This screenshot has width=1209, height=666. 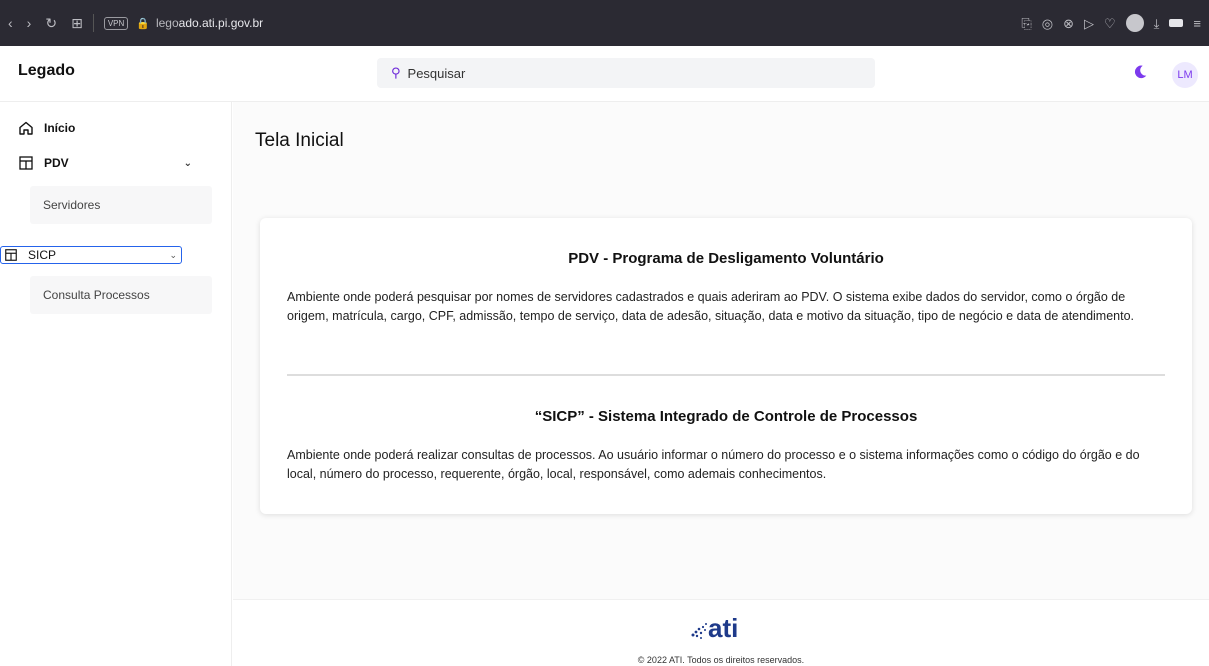 I want to click on forward-icon: ›, so click(x=29, y=23).